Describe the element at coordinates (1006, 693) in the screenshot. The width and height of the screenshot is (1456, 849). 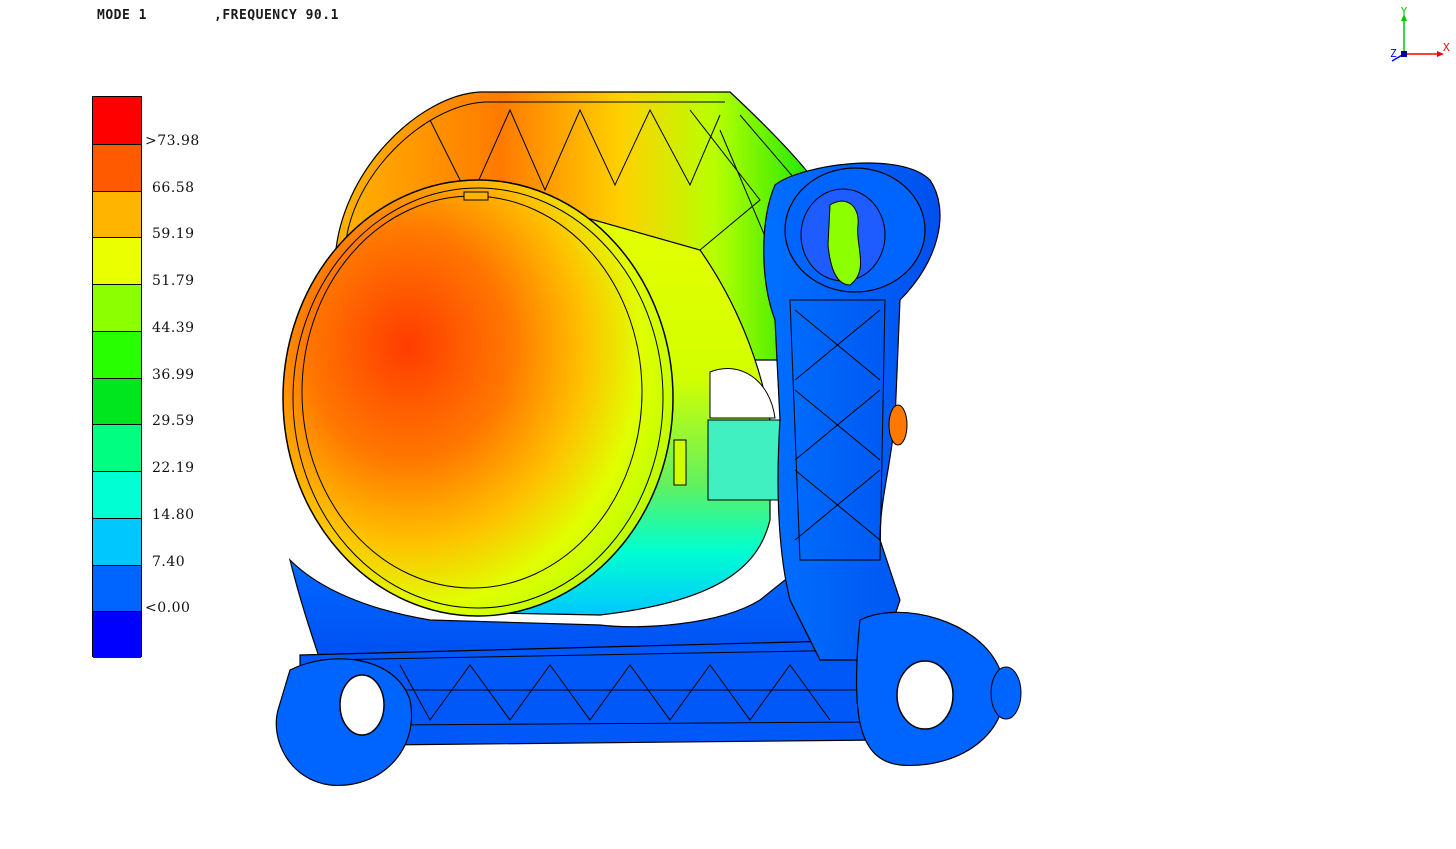
I see `right-lug-boss` at that location.